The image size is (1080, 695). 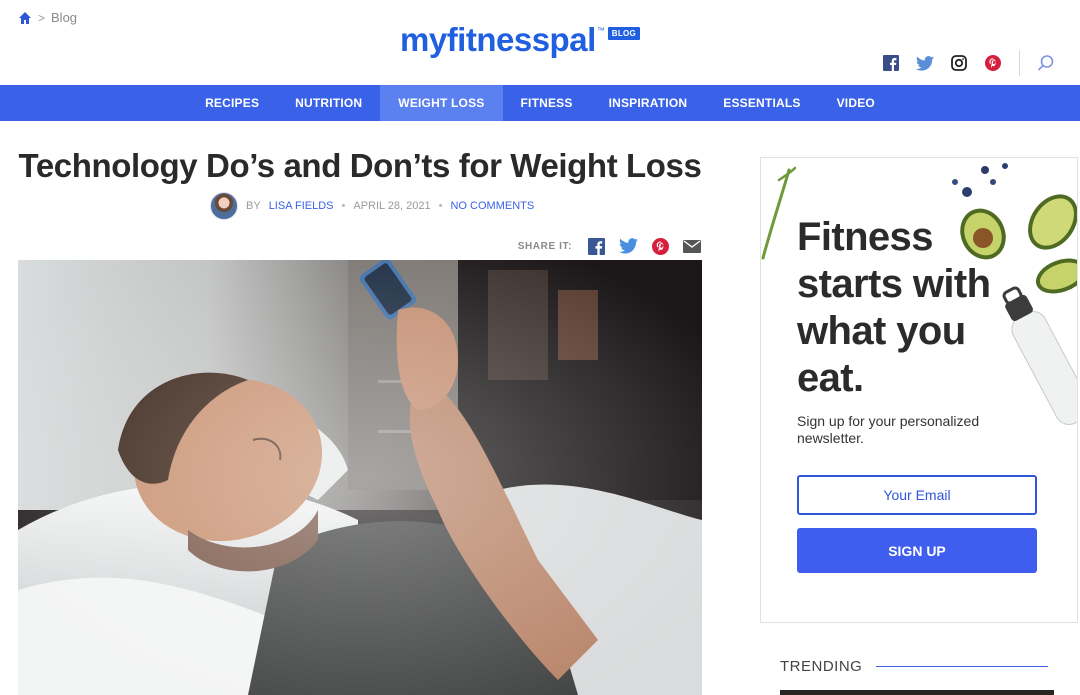 What do you see at coordinates (894, 307) in the screenshot?
I see `ad-headline: Fitness starts with what you eat.` at bounding box center [894, 307].